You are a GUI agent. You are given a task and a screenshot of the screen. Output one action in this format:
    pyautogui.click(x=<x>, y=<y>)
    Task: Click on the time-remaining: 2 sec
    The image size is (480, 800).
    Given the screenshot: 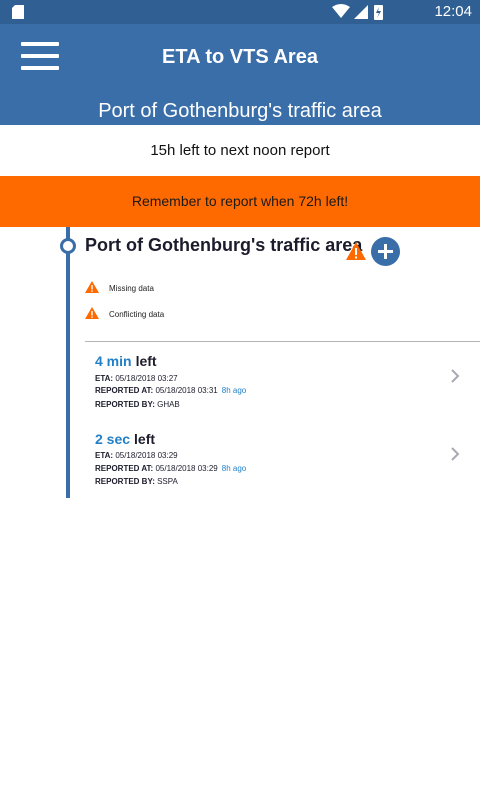 What is the action you would take?
    pyautogui.click(x=113, y=439)
    